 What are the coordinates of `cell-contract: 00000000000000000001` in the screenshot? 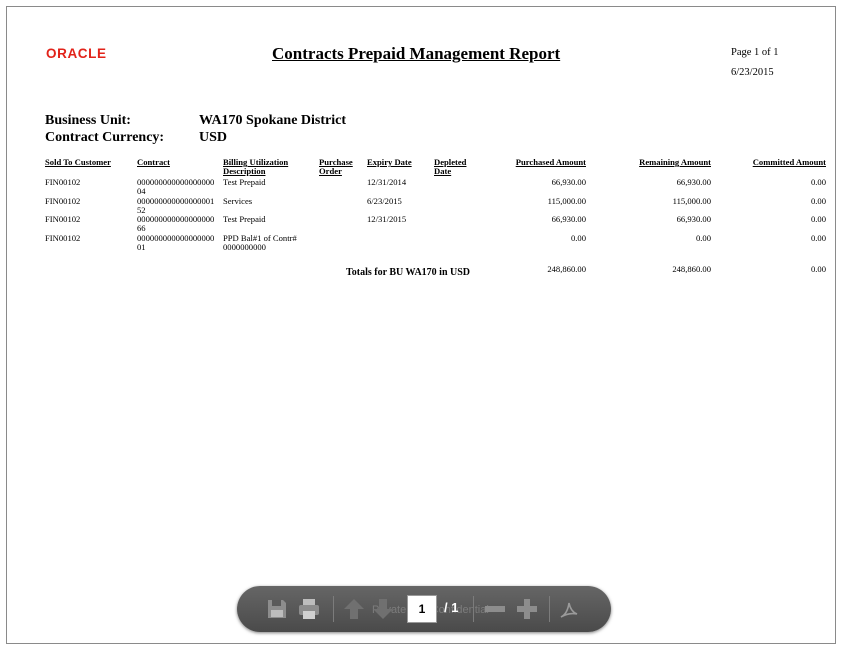 It's located at (176, 242).